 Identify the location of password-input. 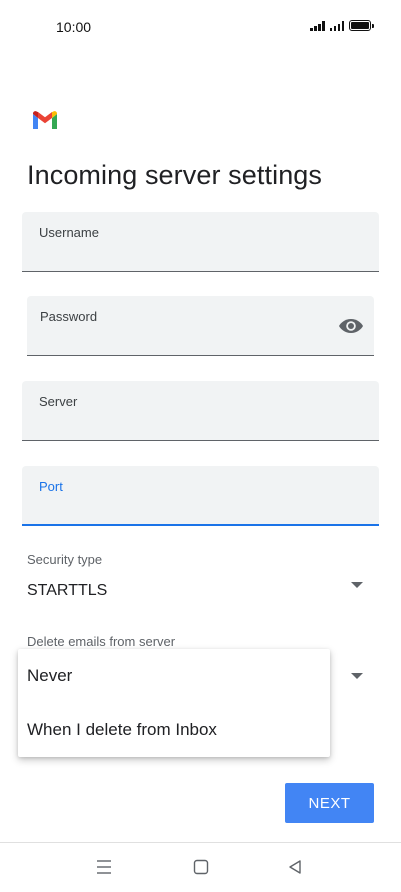
(182, 337).